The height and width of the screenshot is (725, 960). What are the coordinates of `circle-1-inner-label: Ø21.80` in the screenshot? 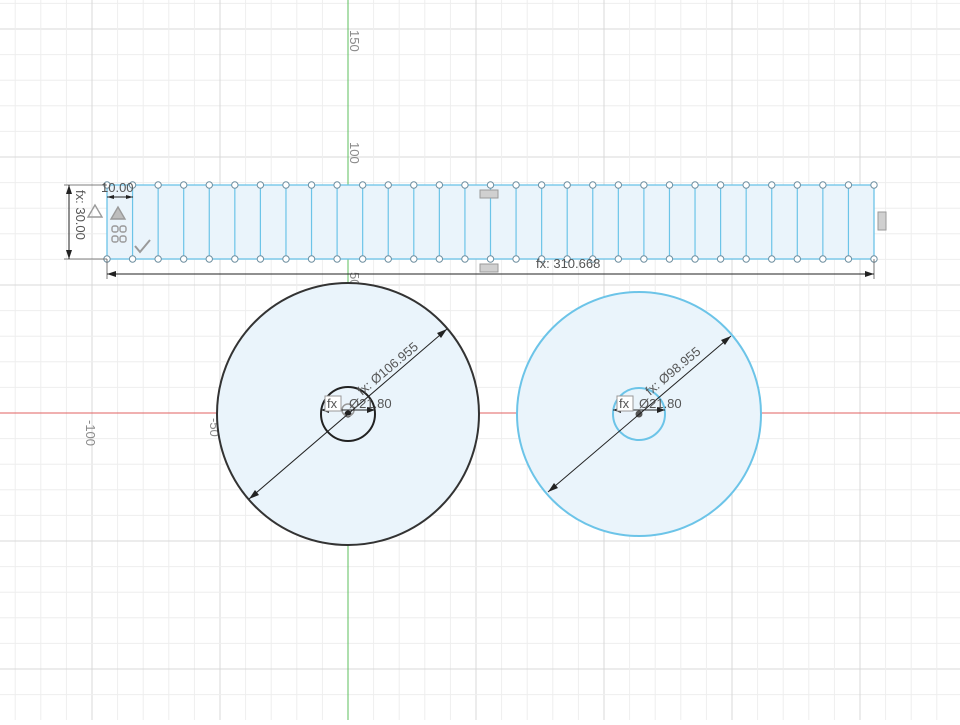 It's located at (370, 403).